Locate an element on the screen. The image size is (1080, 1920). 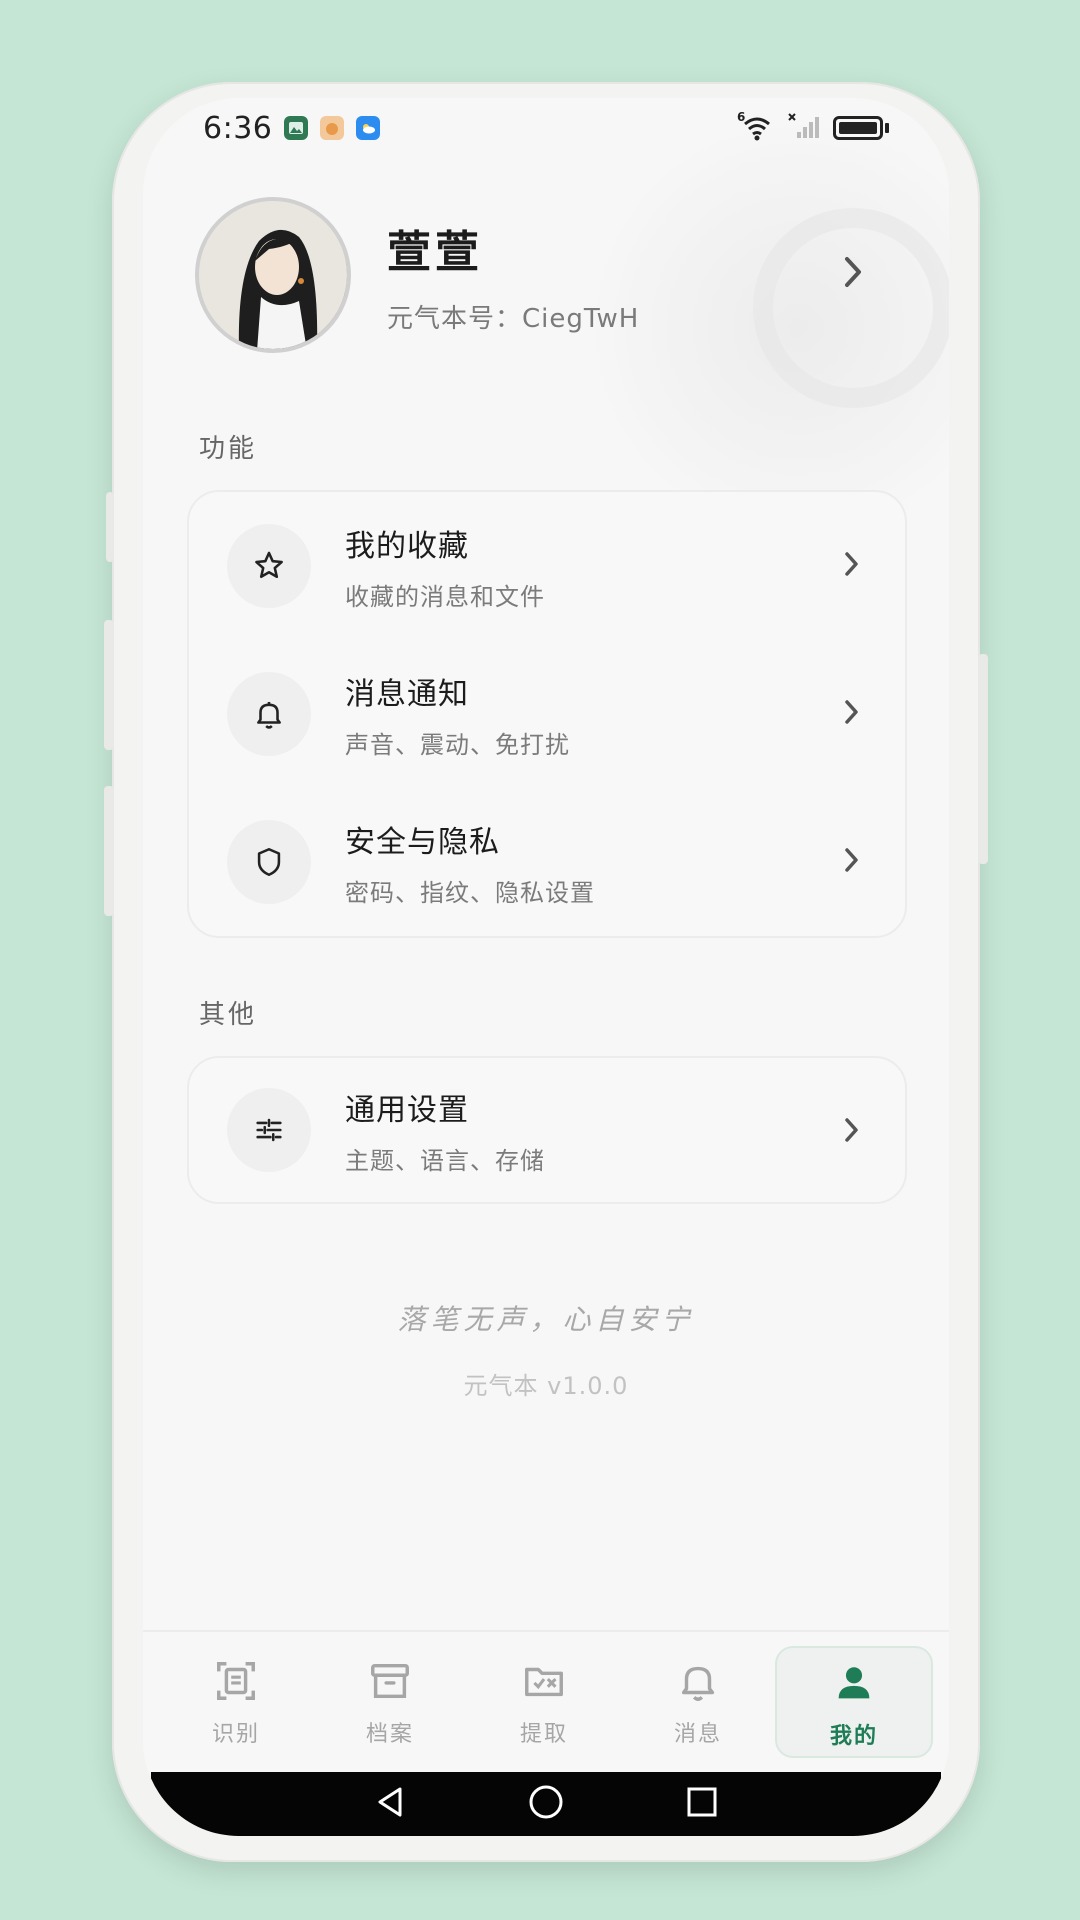
section-title-features: 功能 is located at coordinates (228, 449).